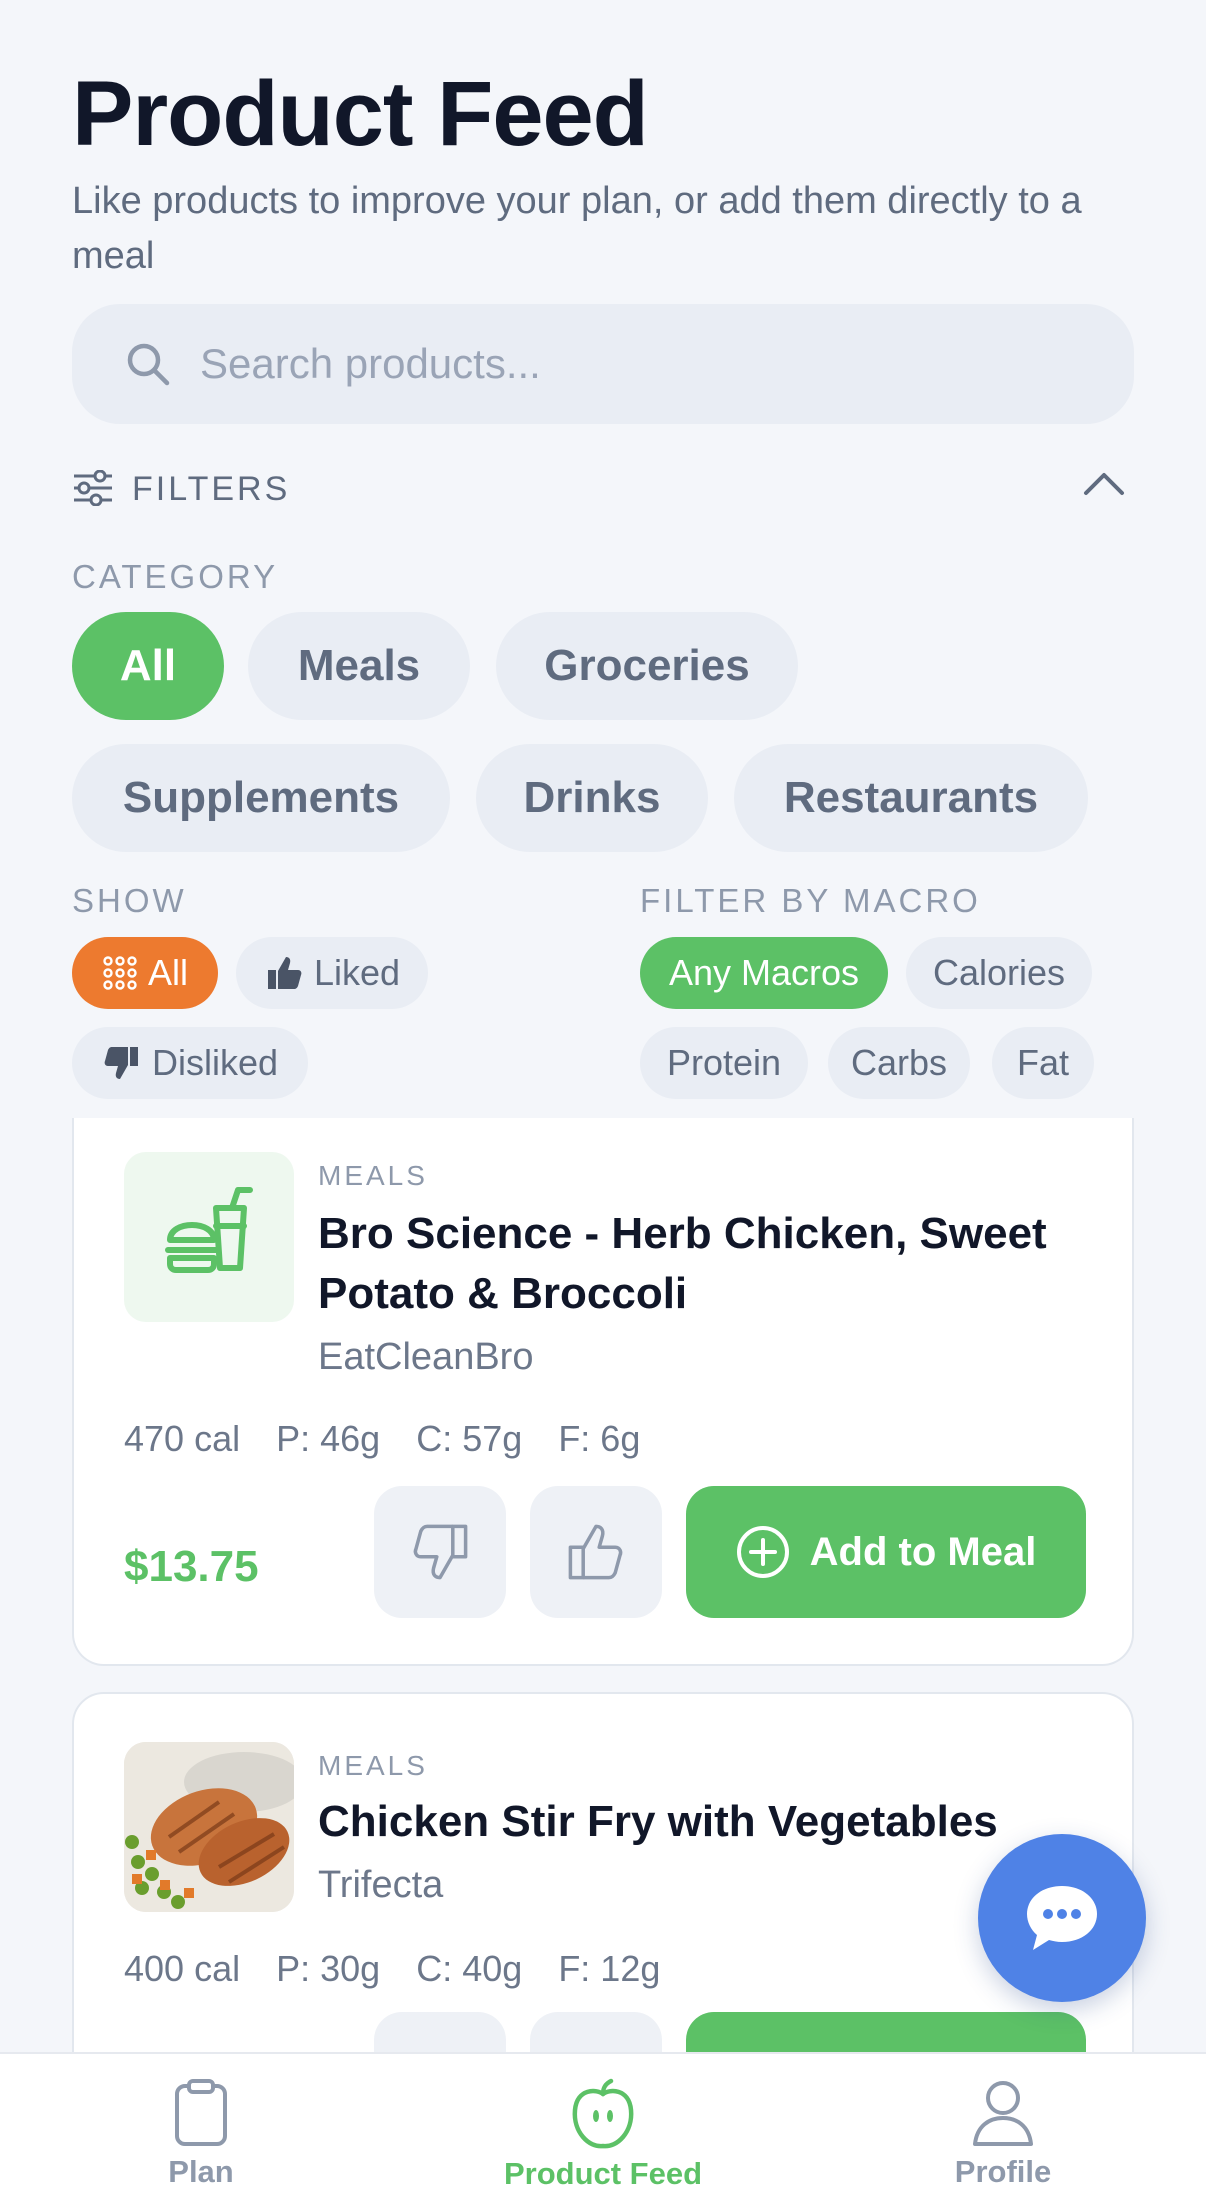  I want to click on macro-filter-label: FILTER BY MACRO, so click(810, 900).